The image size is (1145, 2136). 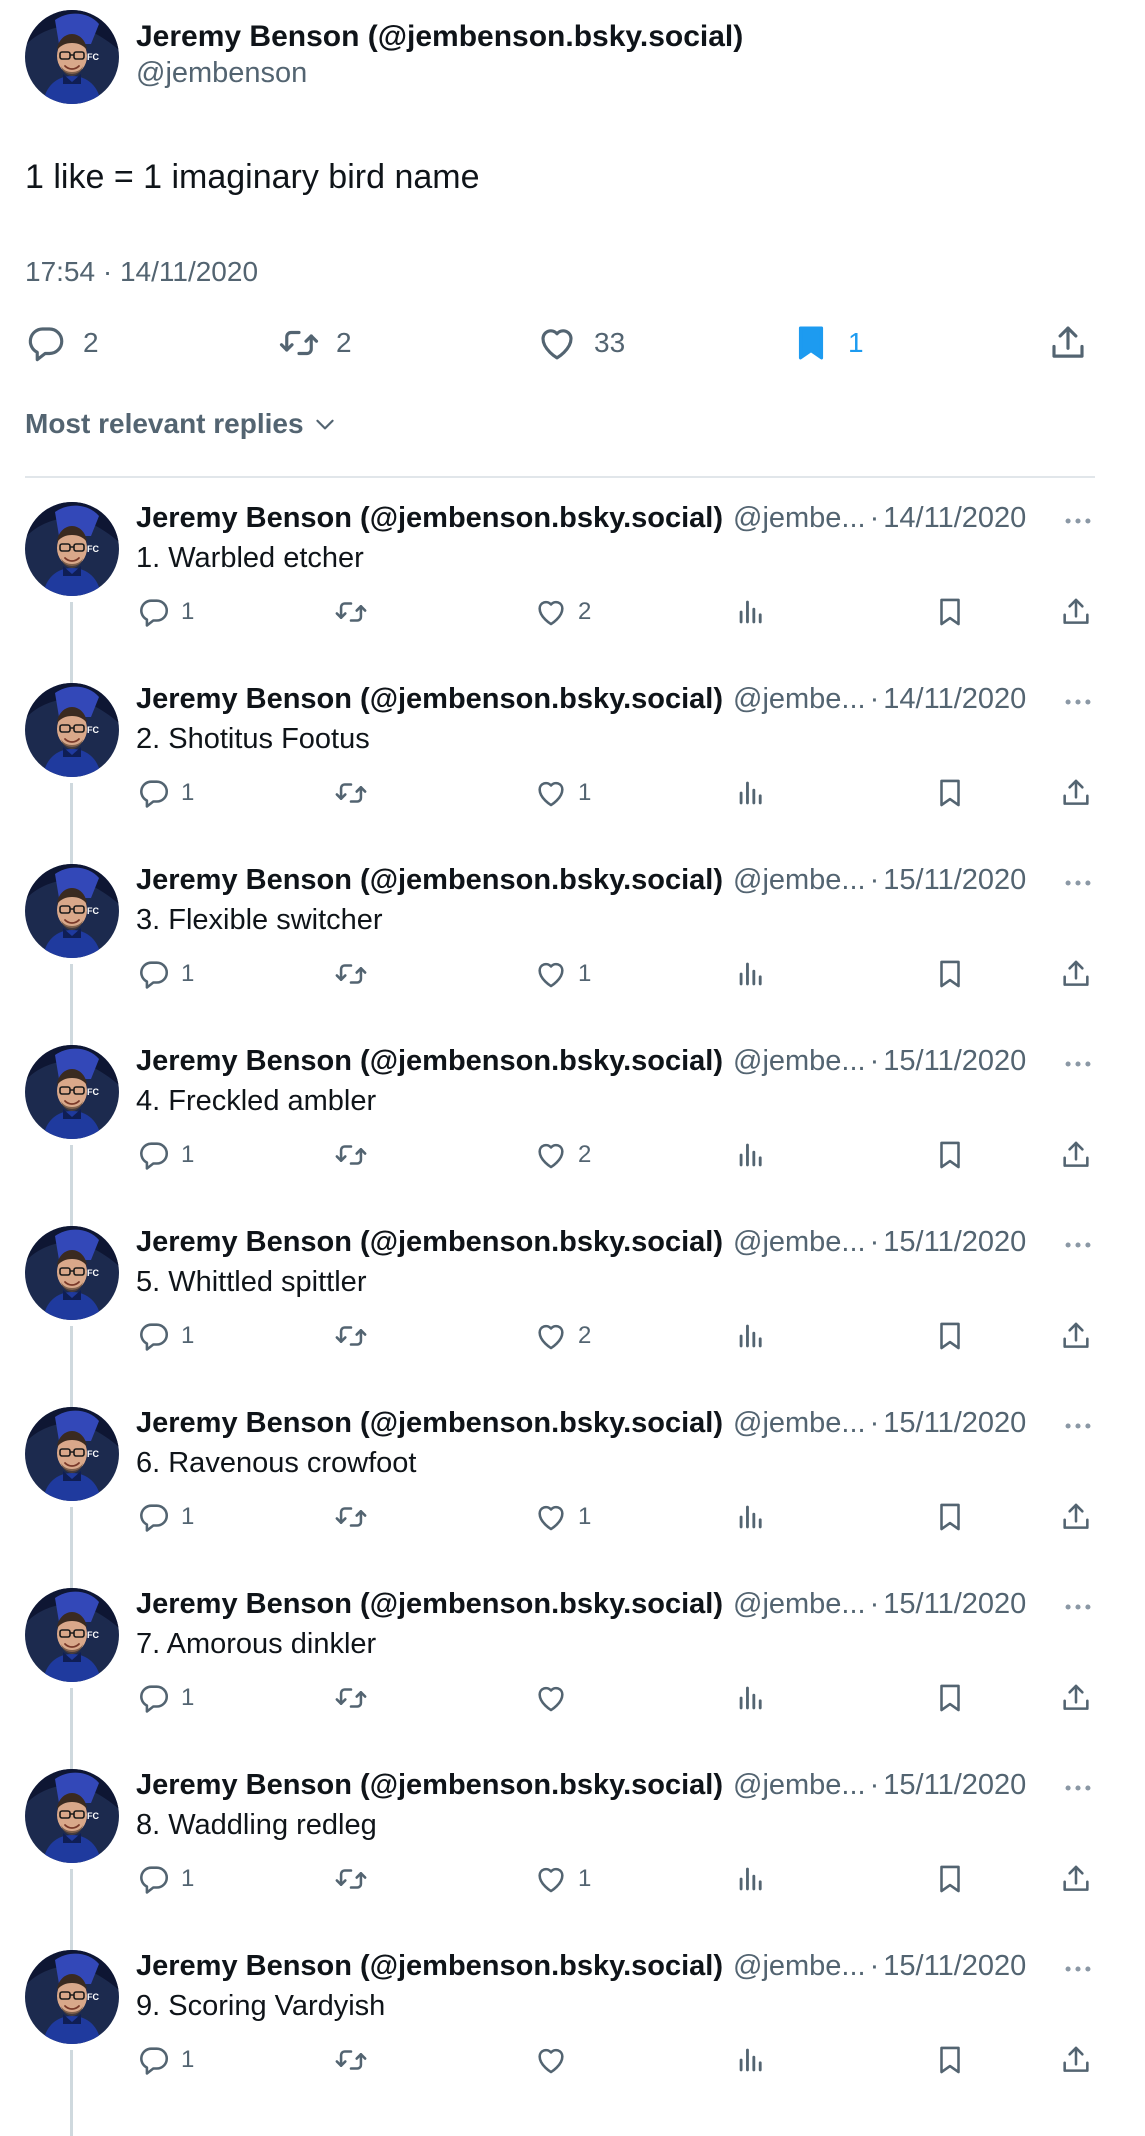 I want to click on reply-button: 2, so click(x=62, y=343).